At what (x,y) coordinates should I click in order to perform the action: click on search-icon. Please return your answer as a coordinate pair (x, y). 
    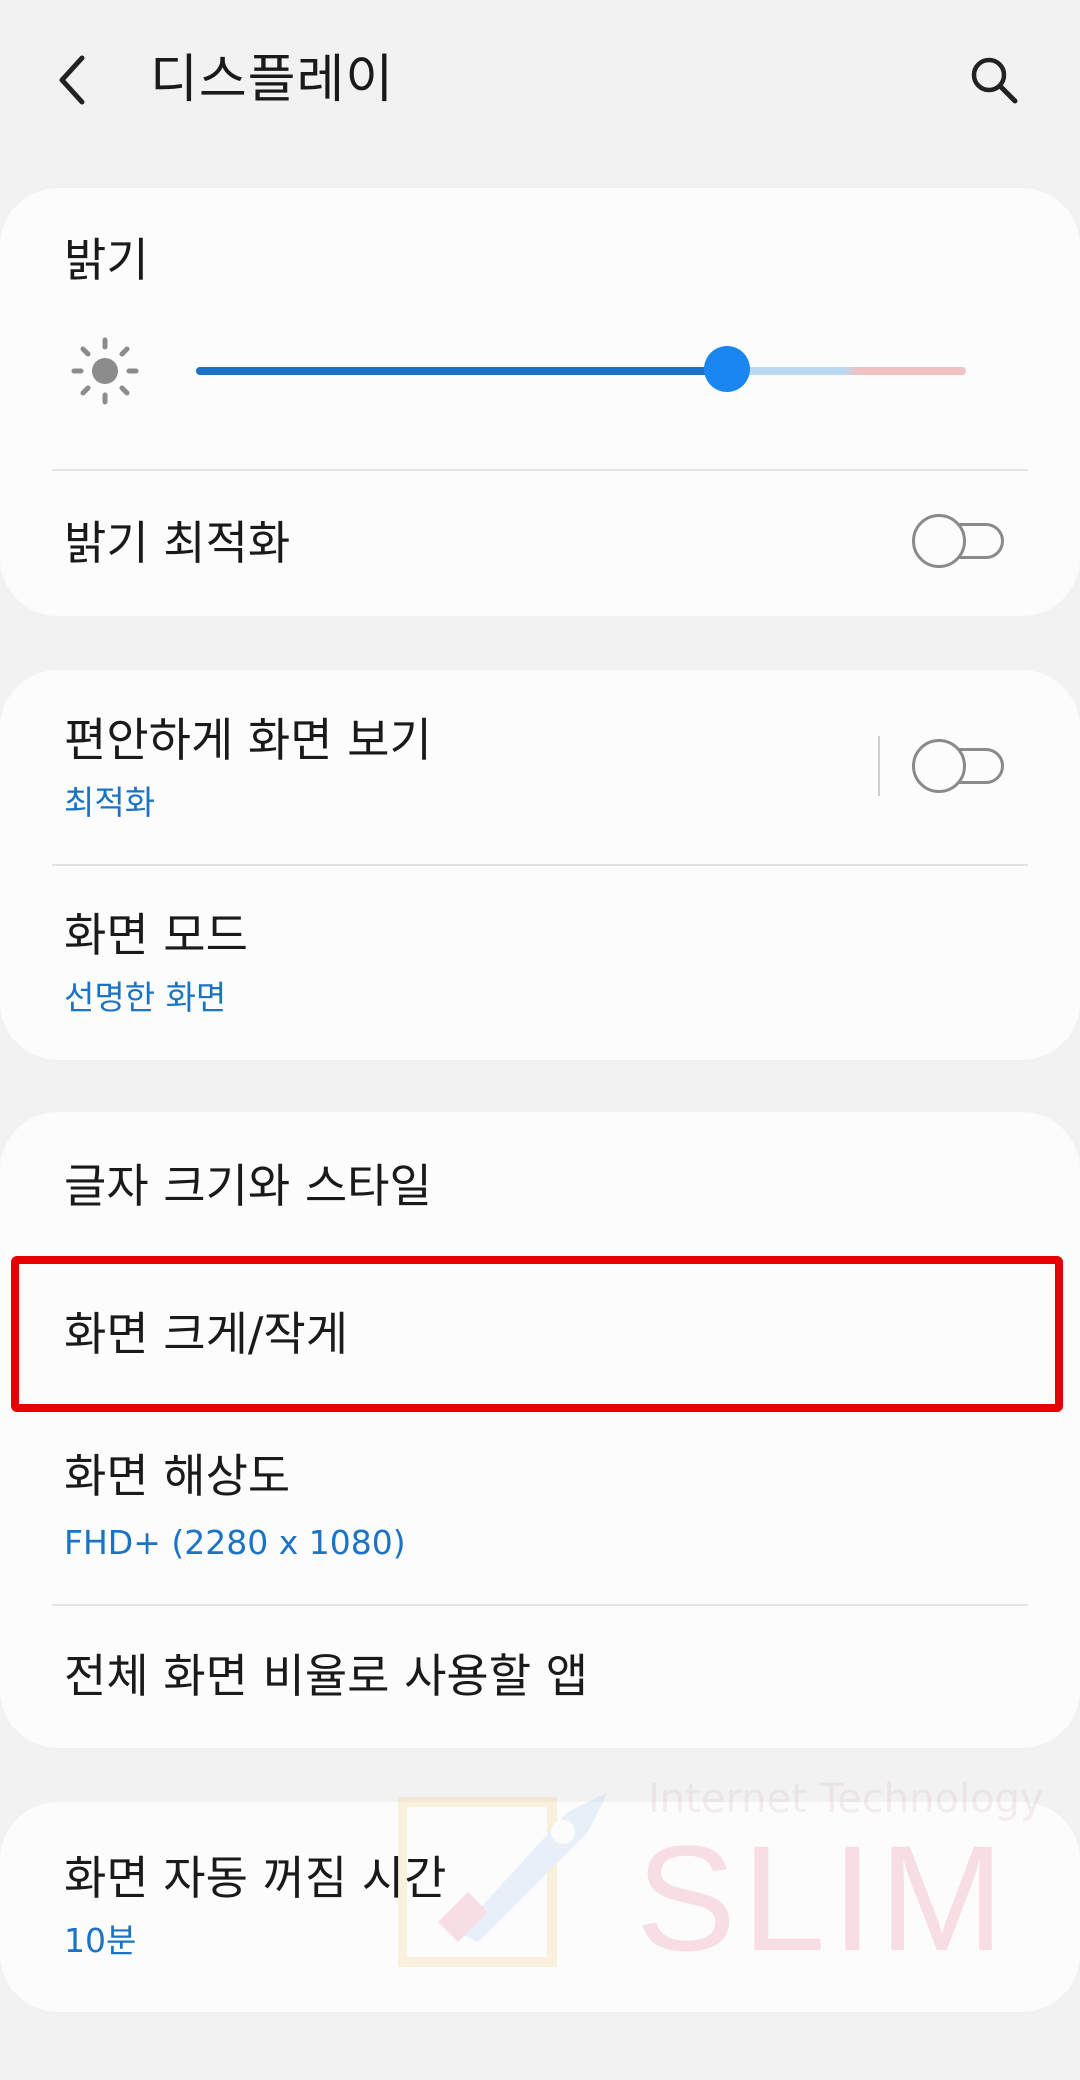
    Looking at the image, I should click on (994, 80).